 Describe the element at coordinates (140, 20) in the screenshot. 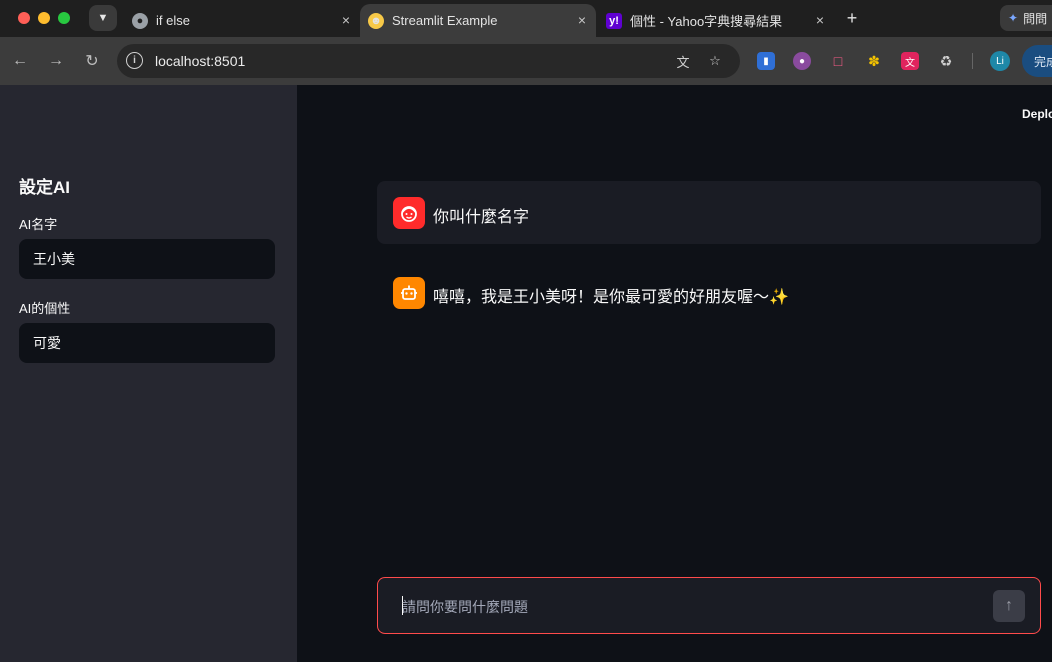

I see `globe-icon: ●` at that location.